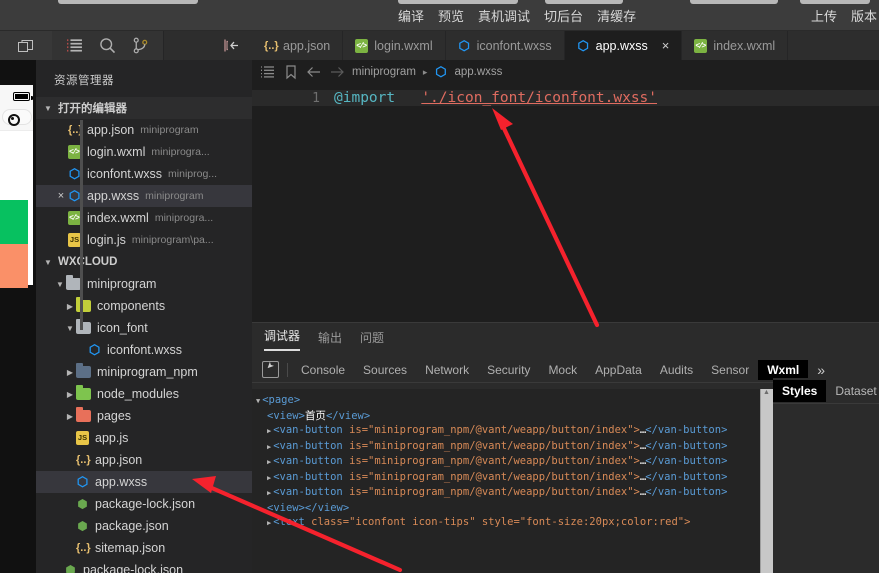 The image size is (879, 573). I want to click on top-toolbar: 编译 预览 真机调试 切后台 清缓存 上传 版本, so click(439, 15).